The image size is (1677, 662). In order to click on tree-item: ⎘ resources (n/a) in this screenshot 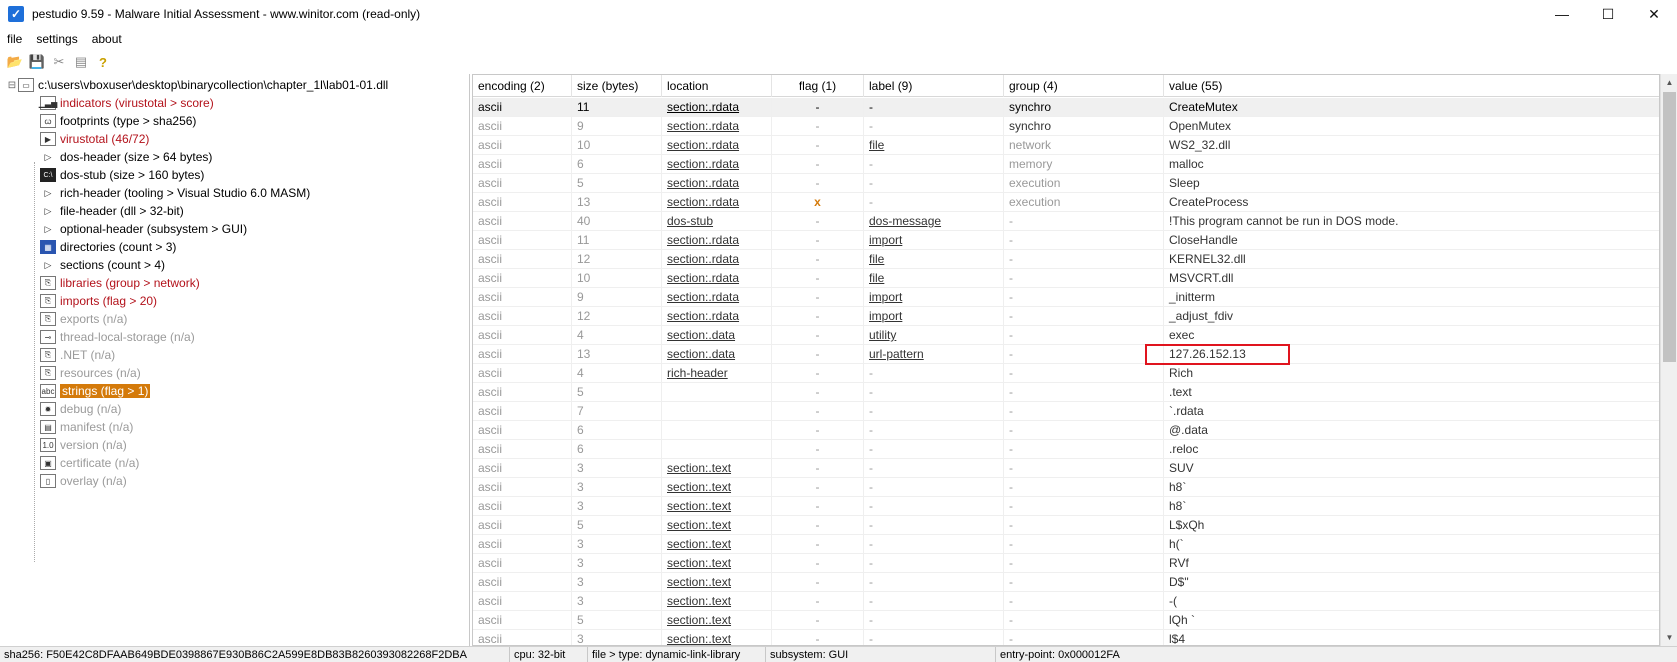, I will do `click(90, 373)`.